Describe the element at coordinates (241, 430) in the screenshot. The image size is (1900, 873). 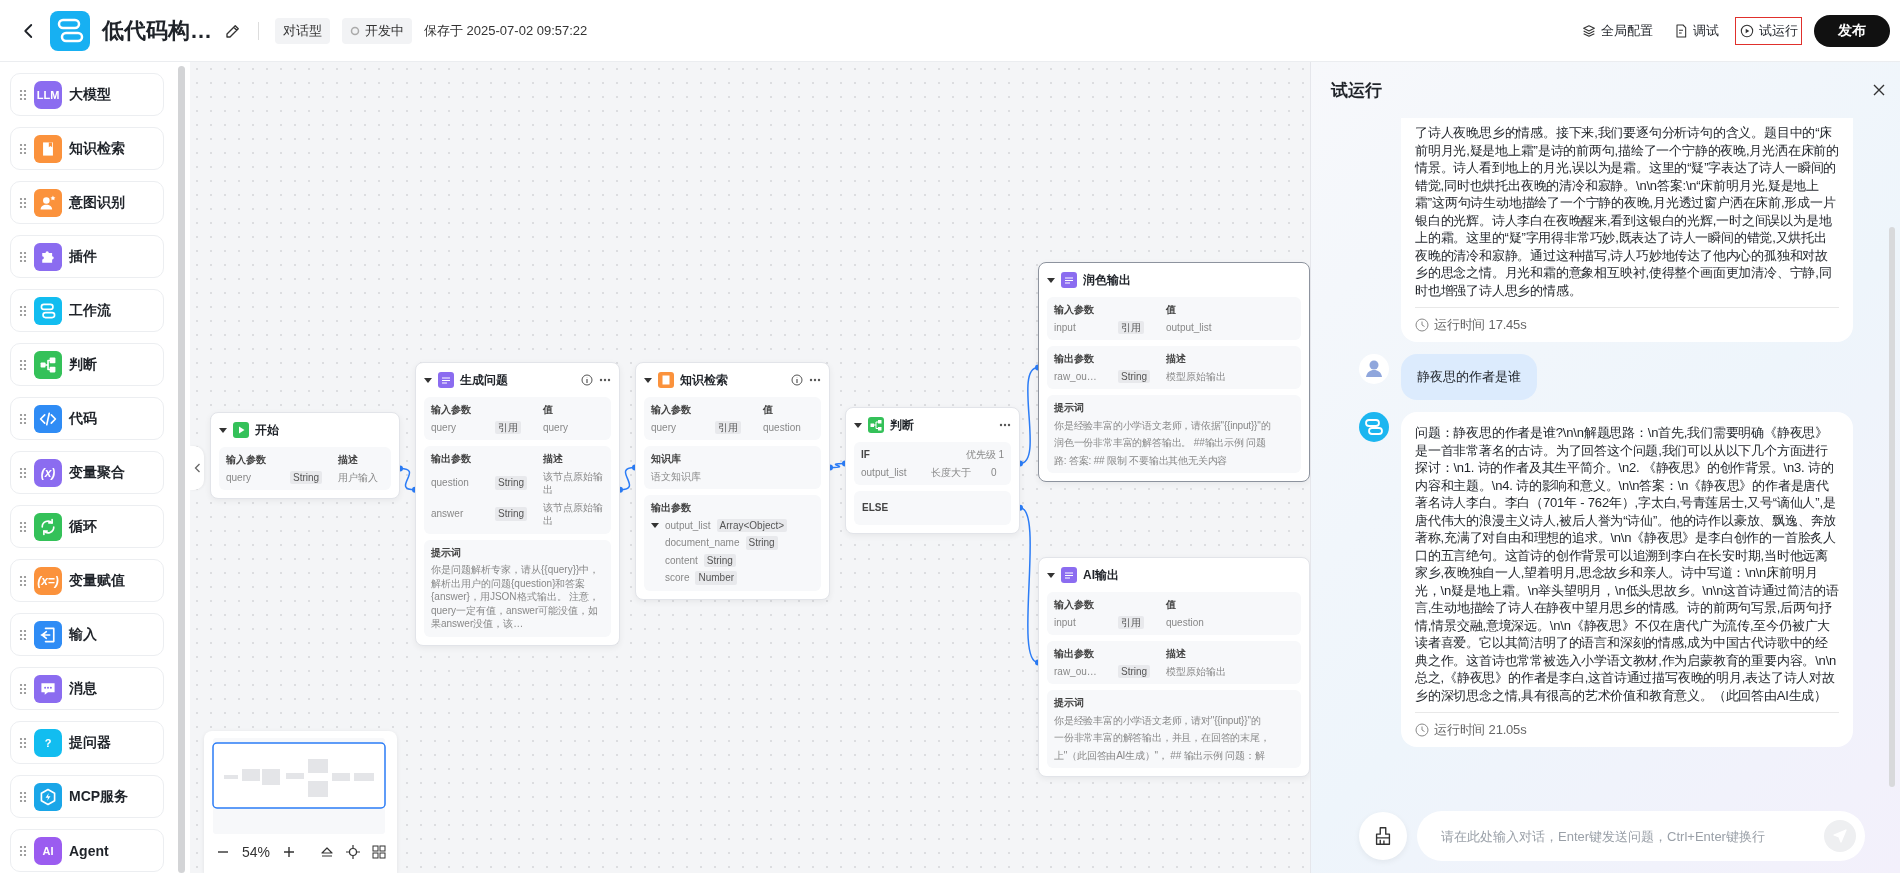
I see `play-icon` at that location.